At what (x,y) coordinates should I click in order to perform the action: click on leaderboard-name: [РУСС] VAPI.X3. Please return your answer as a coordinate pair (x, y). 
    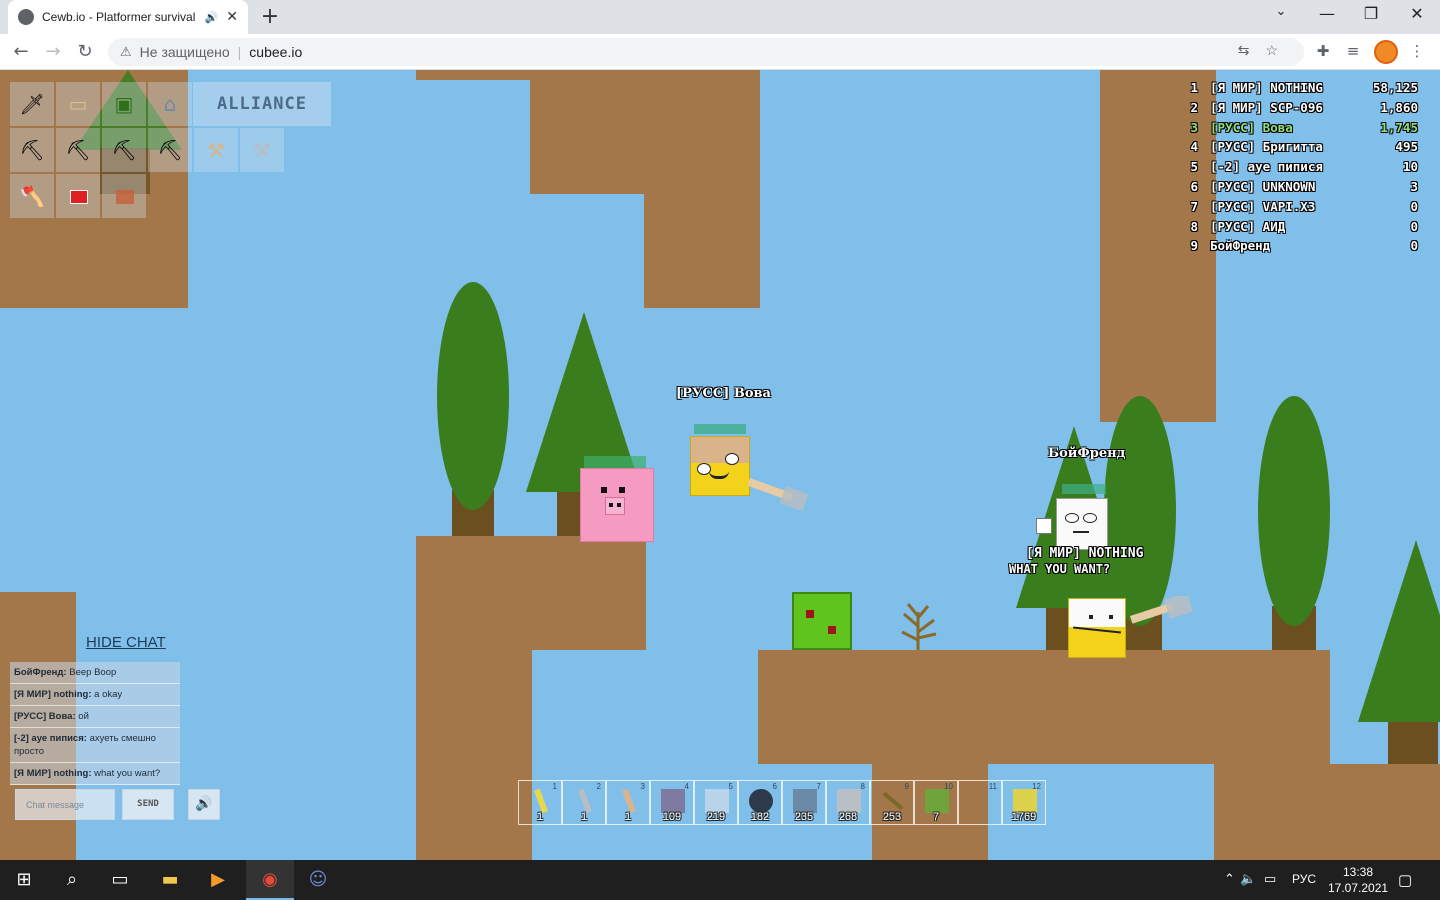
    Looking at the image, I should click on (1263, 206).